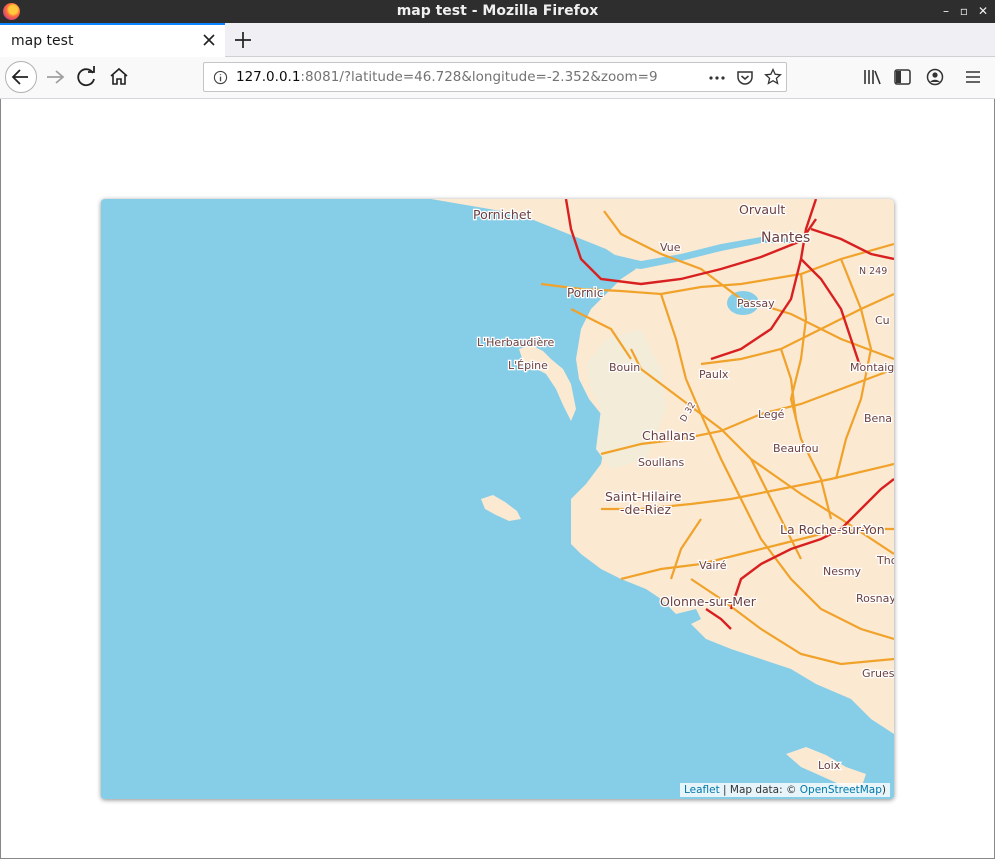  What do you see at coordinates (668, 435) in the screenshot?
I see `place-challans: Challans` at bounding box center [668, 435].